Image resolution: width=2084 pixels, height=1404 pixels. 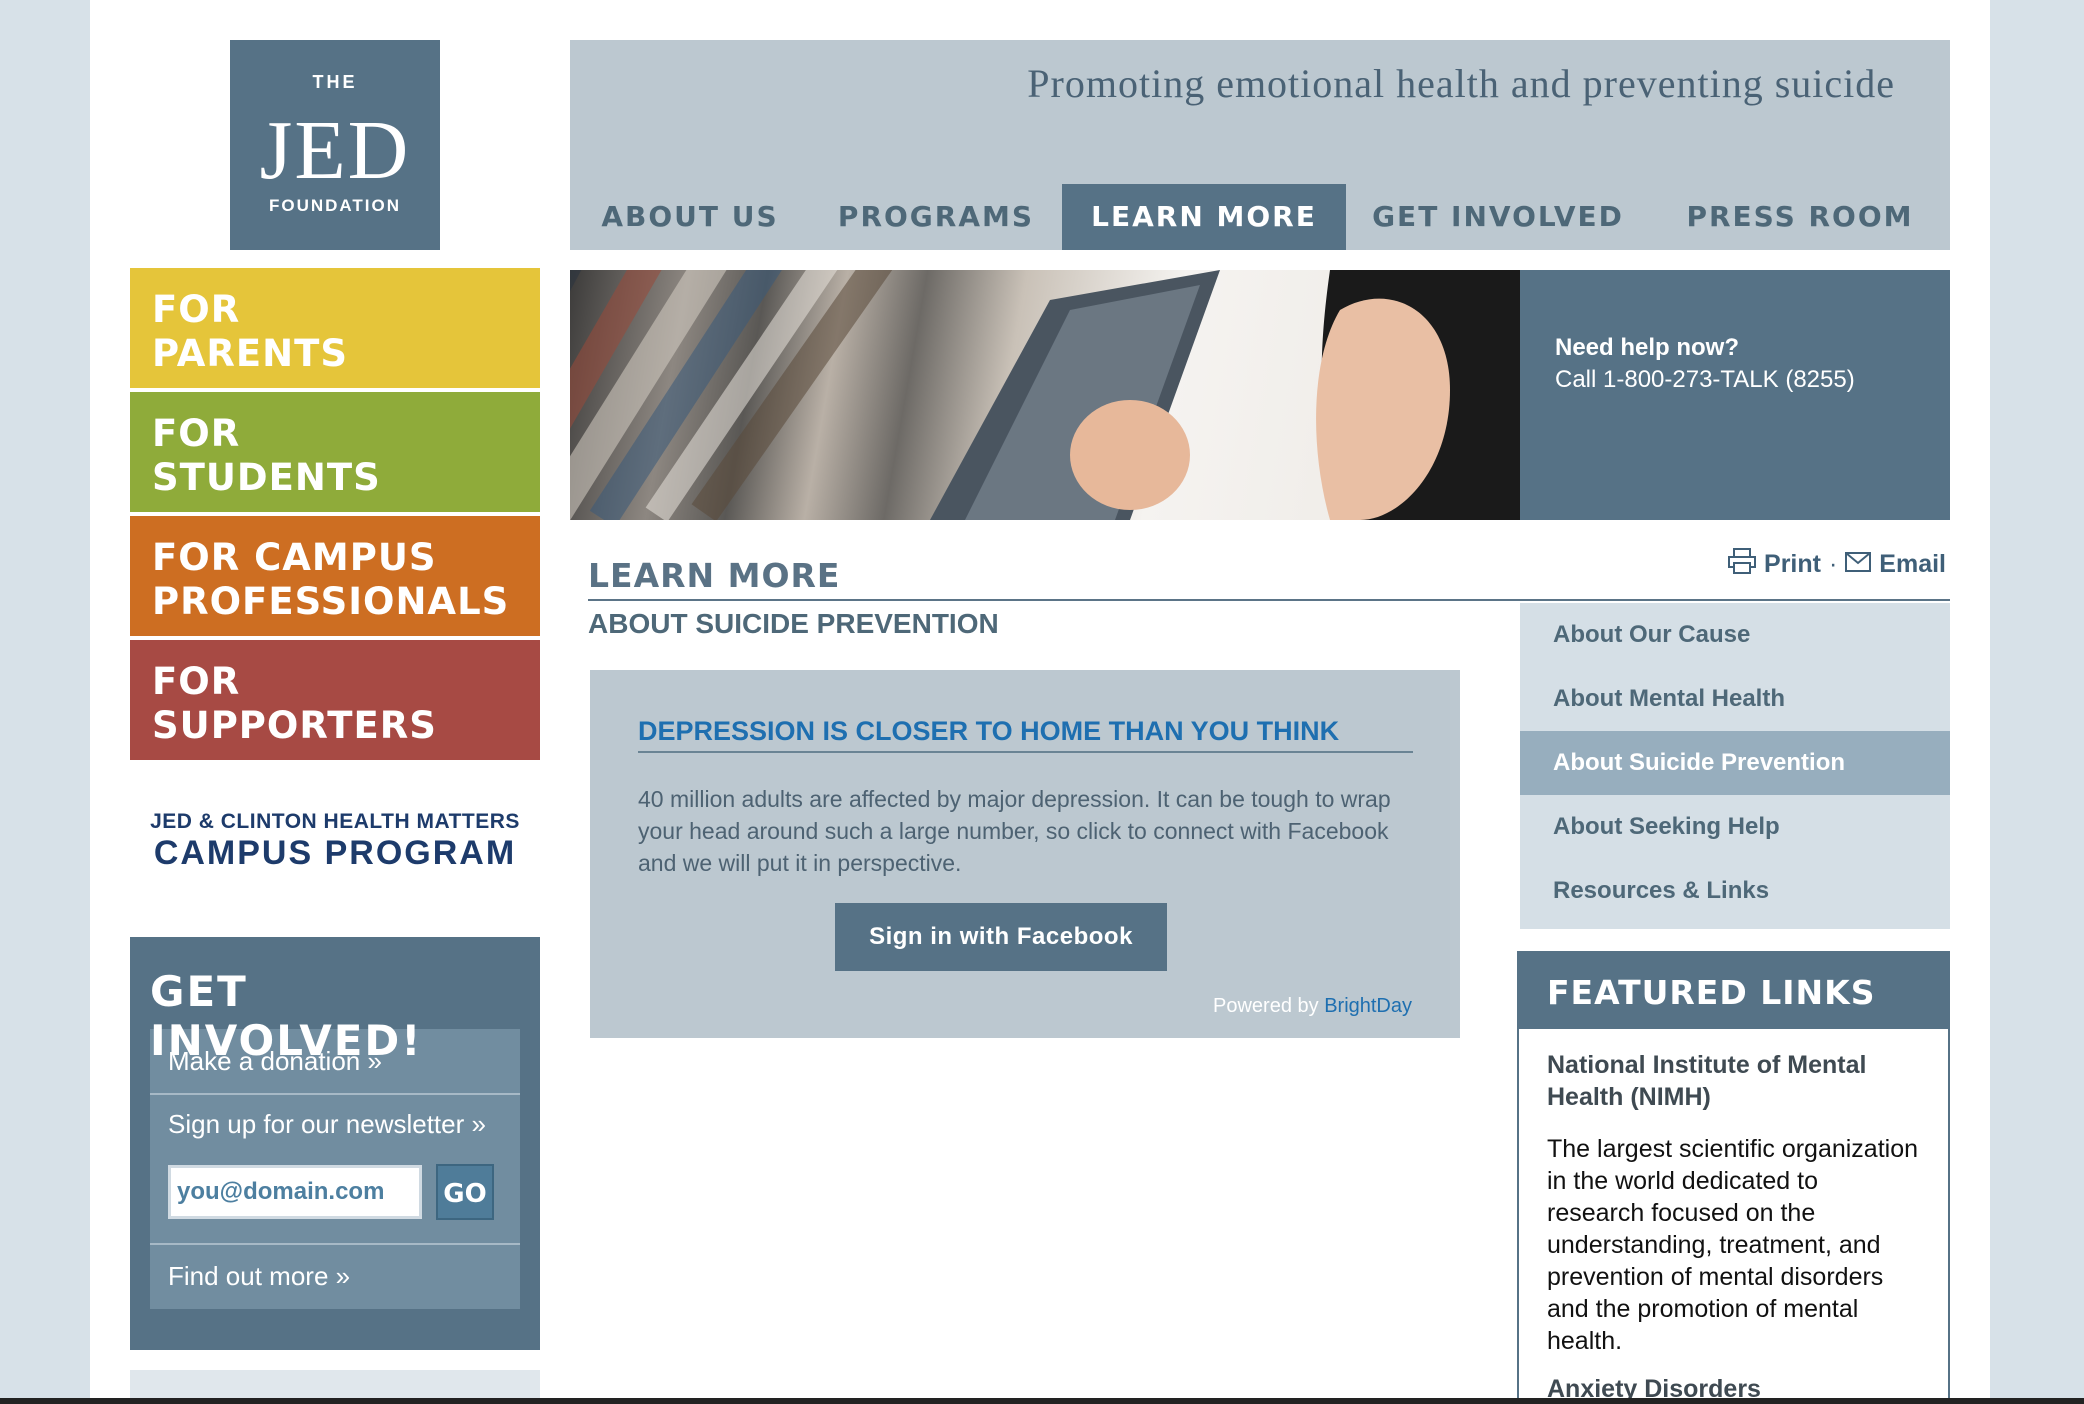 I want to click on newsletter-go-button: GO, so click(x=465, y=1192).